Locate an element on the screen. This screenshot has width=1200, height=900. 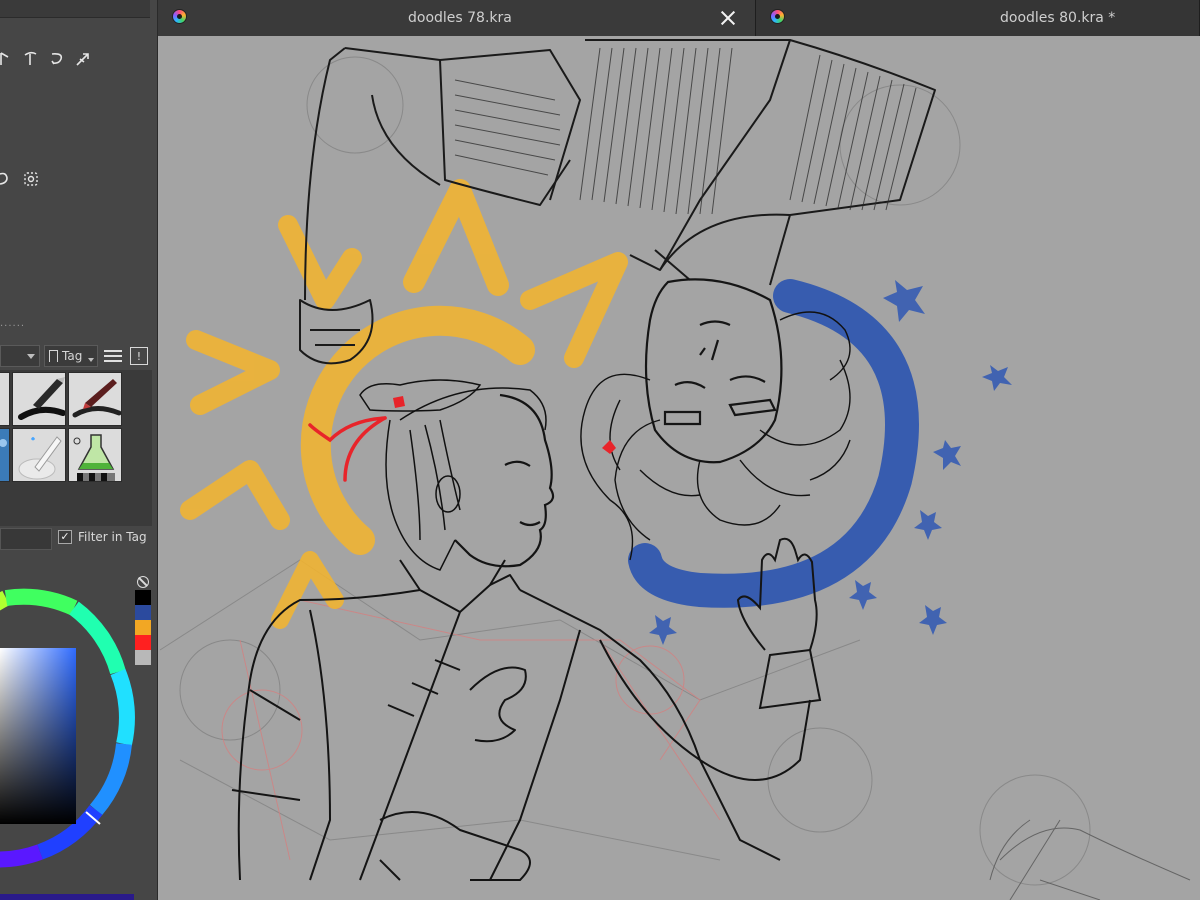
brush-preset-grid is located at coordinates (76, 448).